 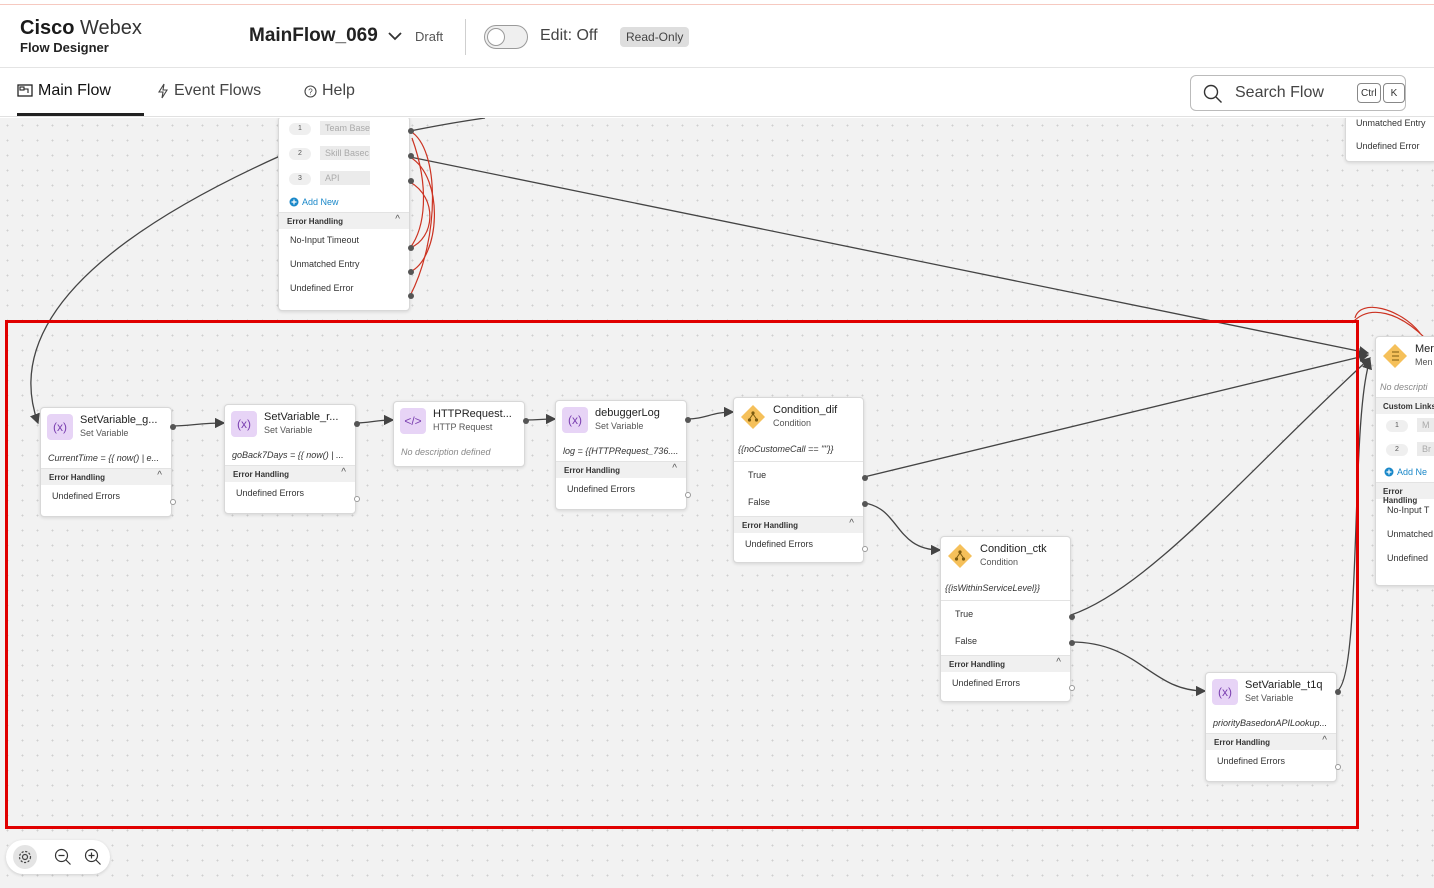 I want to click on zoom-toolbar, so click(x=58, y=857).